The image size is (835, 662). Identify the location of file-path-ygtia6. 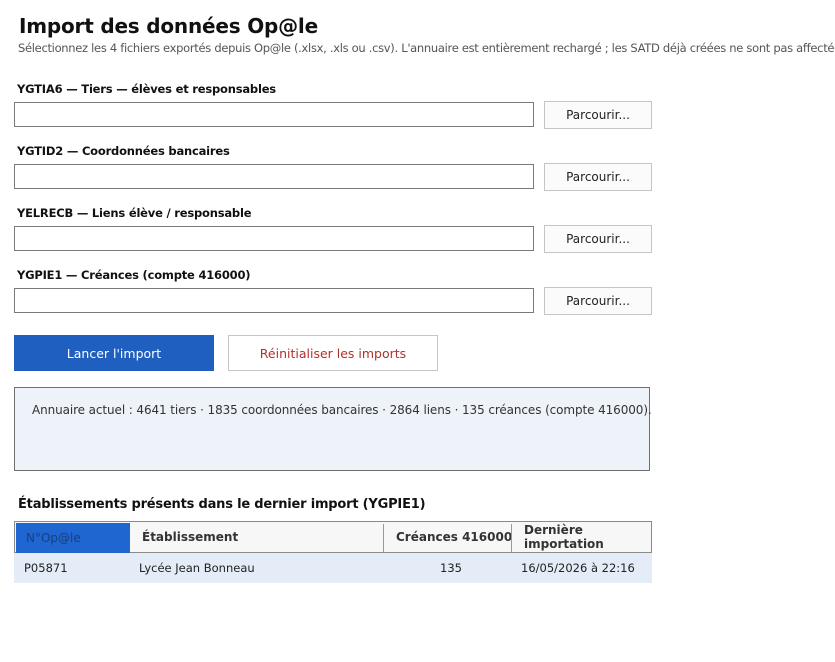
(274, 114).